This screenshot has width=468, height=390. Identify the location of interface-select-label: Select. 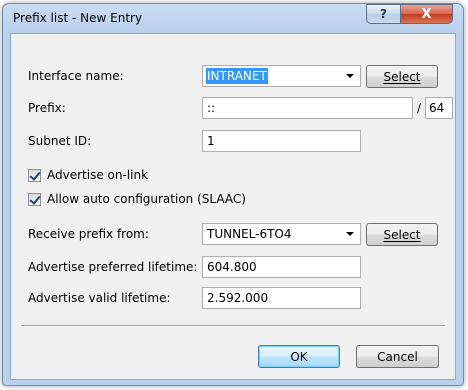
(402, 76).